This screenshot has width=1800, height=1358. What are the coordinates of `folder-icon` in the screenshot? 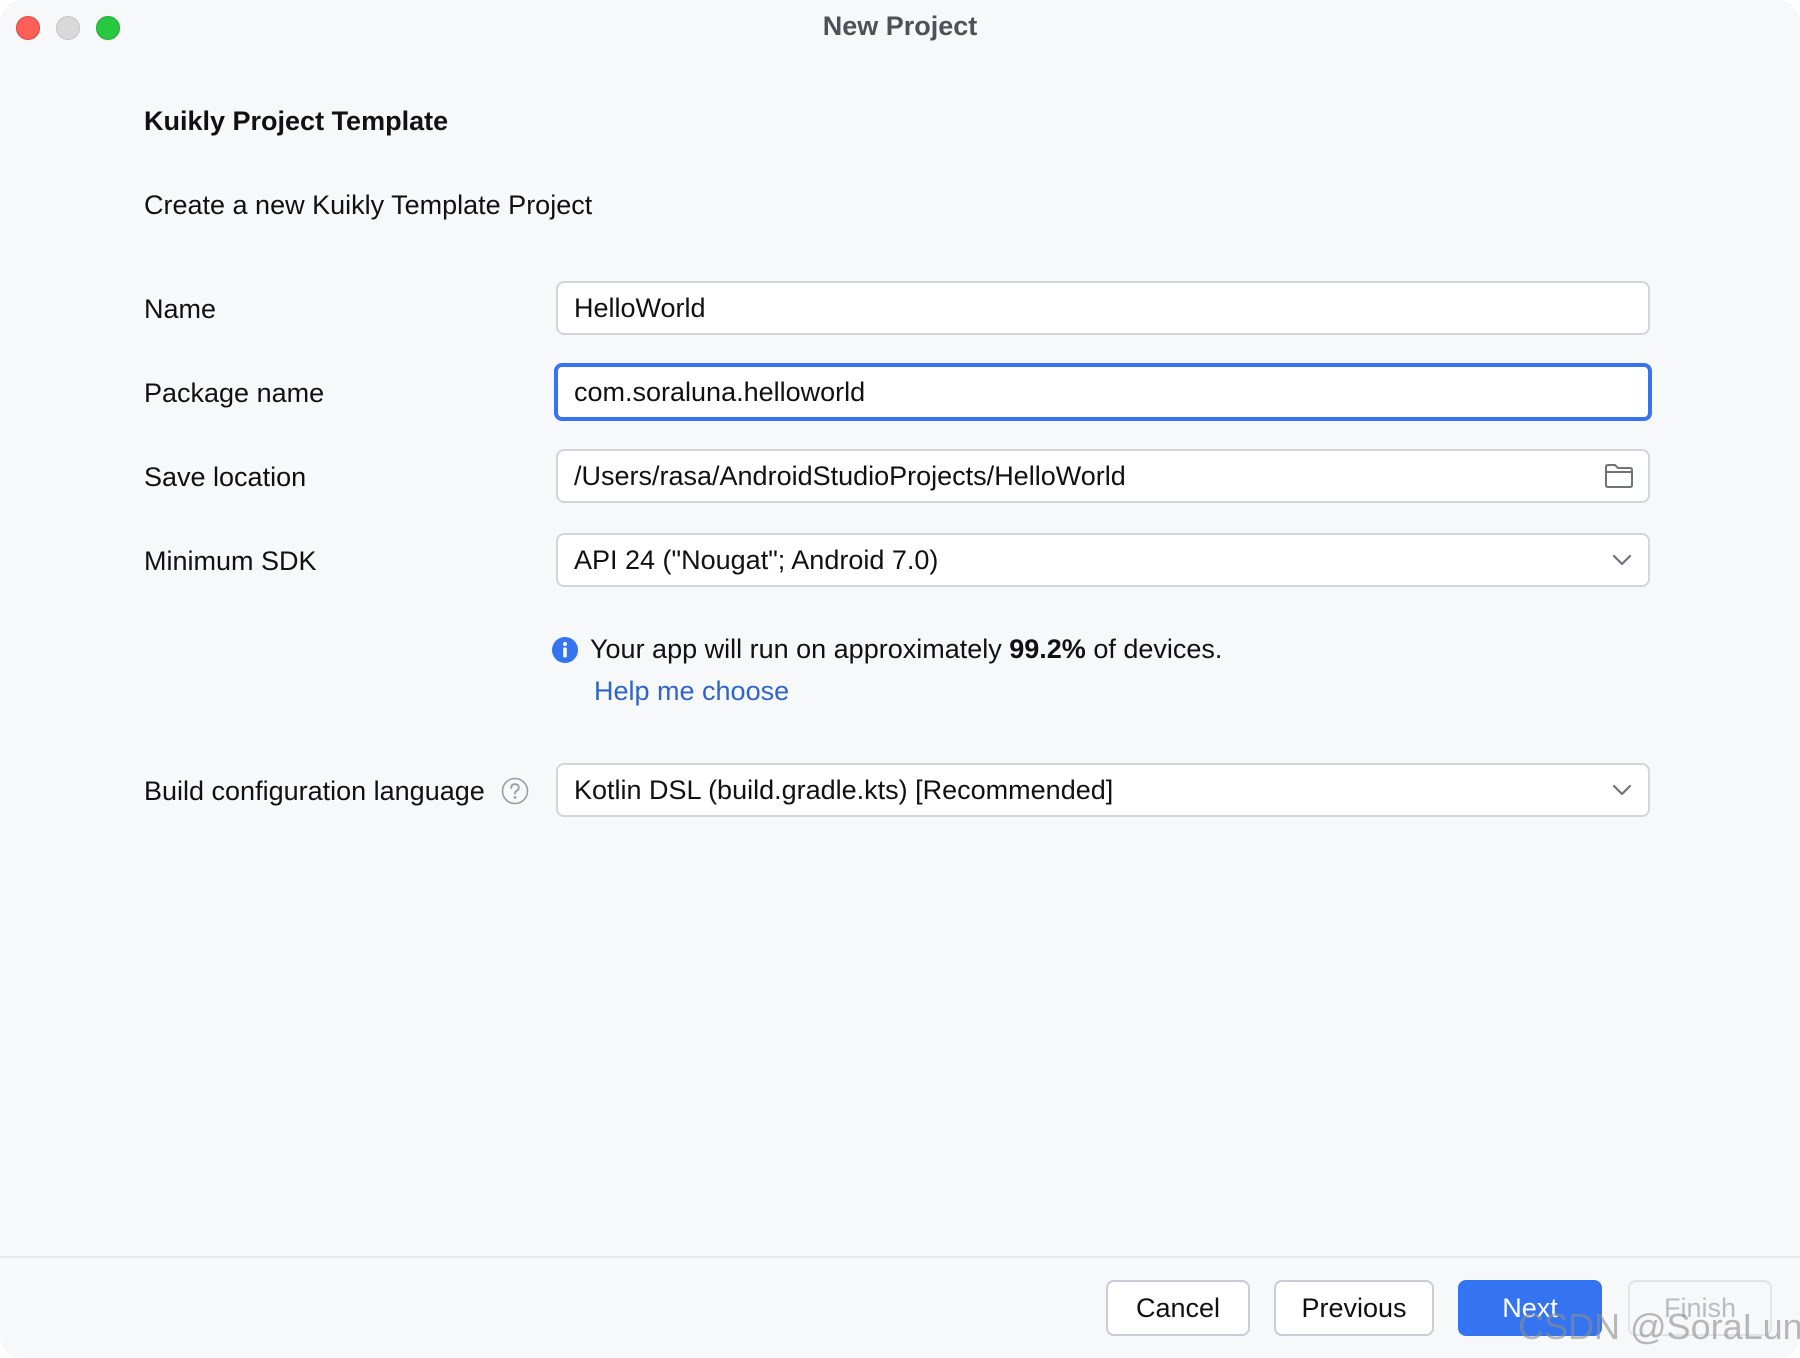 It's located at (1619, 476).